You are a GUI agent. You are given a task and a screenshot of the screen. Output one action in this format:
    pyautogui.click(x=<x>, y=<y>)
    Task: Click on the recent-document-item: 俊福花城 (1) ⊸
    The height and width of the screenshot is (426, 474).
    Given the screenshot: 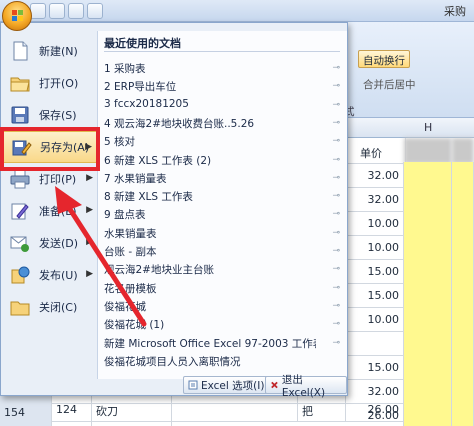 What is the action you would take?
    pyautogui.click(x=223, y=326)
    